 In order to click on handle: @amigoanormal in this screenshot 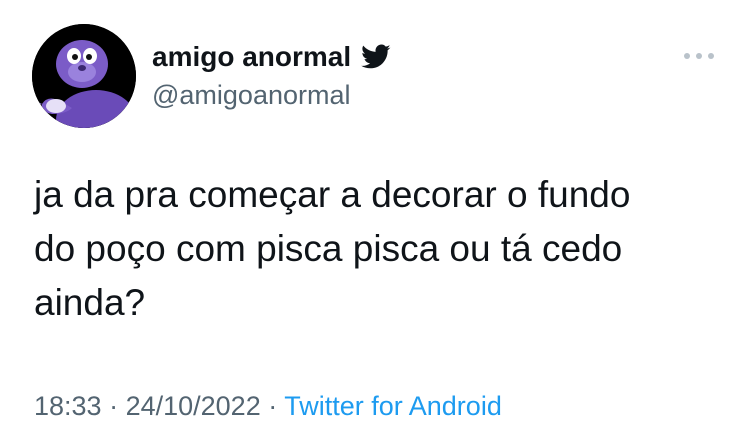, I will do `click(271, 95)`.